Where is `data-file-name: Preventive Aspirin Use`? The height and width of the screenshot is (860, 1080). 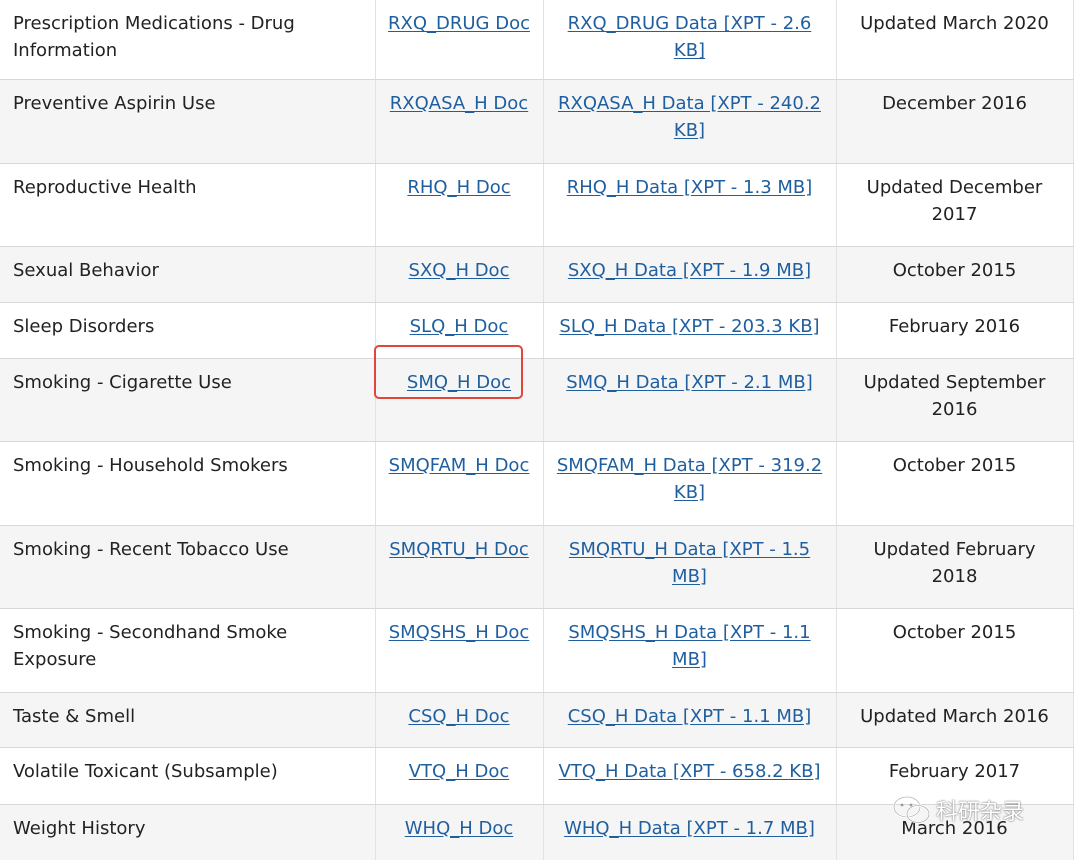
data-file-name: Preventive Aspirin Use is located at coordinates (188, 121).